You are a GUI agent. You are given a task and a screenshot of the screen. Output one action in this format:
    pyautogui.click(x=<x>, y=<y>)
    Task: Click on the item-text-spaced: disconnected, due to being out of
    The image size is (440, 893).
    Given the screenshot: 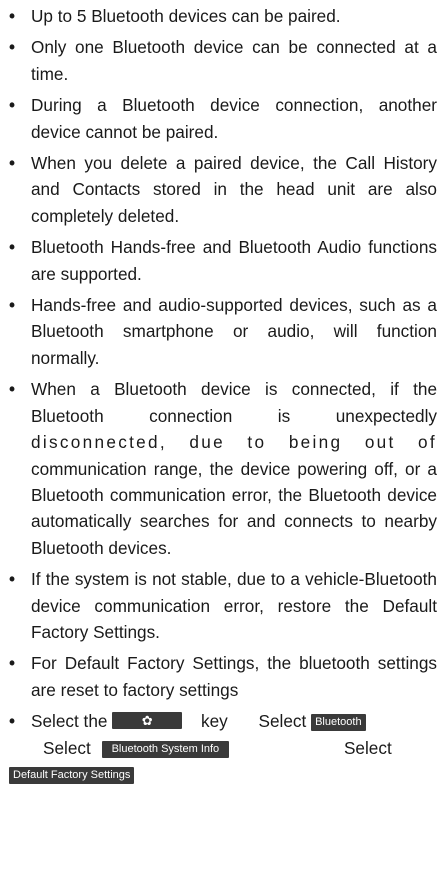 What is the action you would take?
    pyautogui.click(x=234, y=442)
    